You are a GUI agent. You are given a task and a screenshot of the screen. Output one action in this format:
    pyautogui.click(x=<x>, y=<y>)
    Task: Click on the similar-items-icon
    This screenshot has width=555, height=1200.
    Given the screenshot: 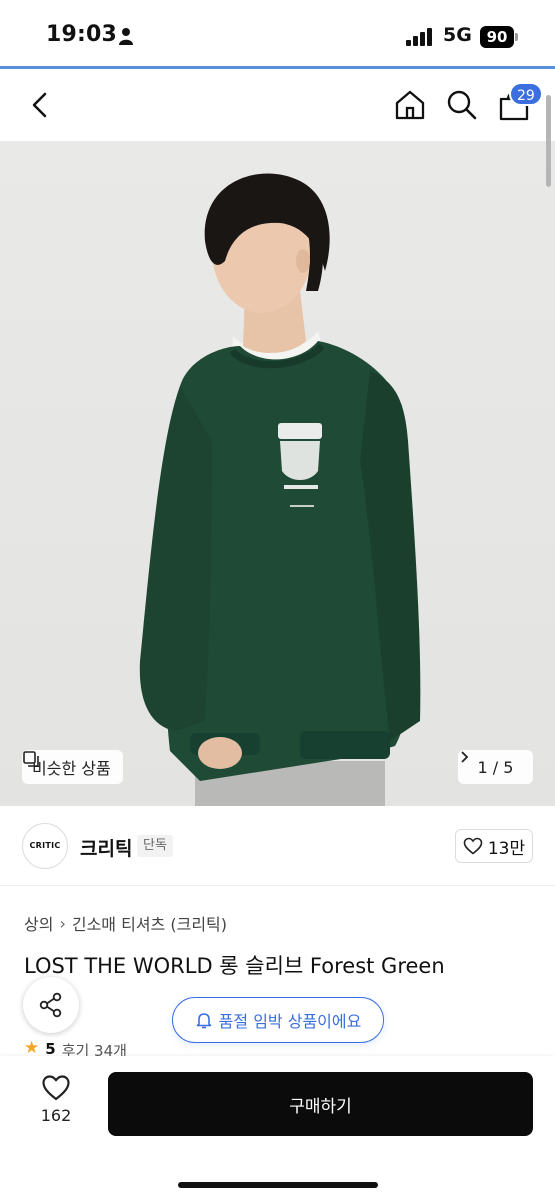 What is the action you would take?
    pyautogui.click(x=31, y=759)
    